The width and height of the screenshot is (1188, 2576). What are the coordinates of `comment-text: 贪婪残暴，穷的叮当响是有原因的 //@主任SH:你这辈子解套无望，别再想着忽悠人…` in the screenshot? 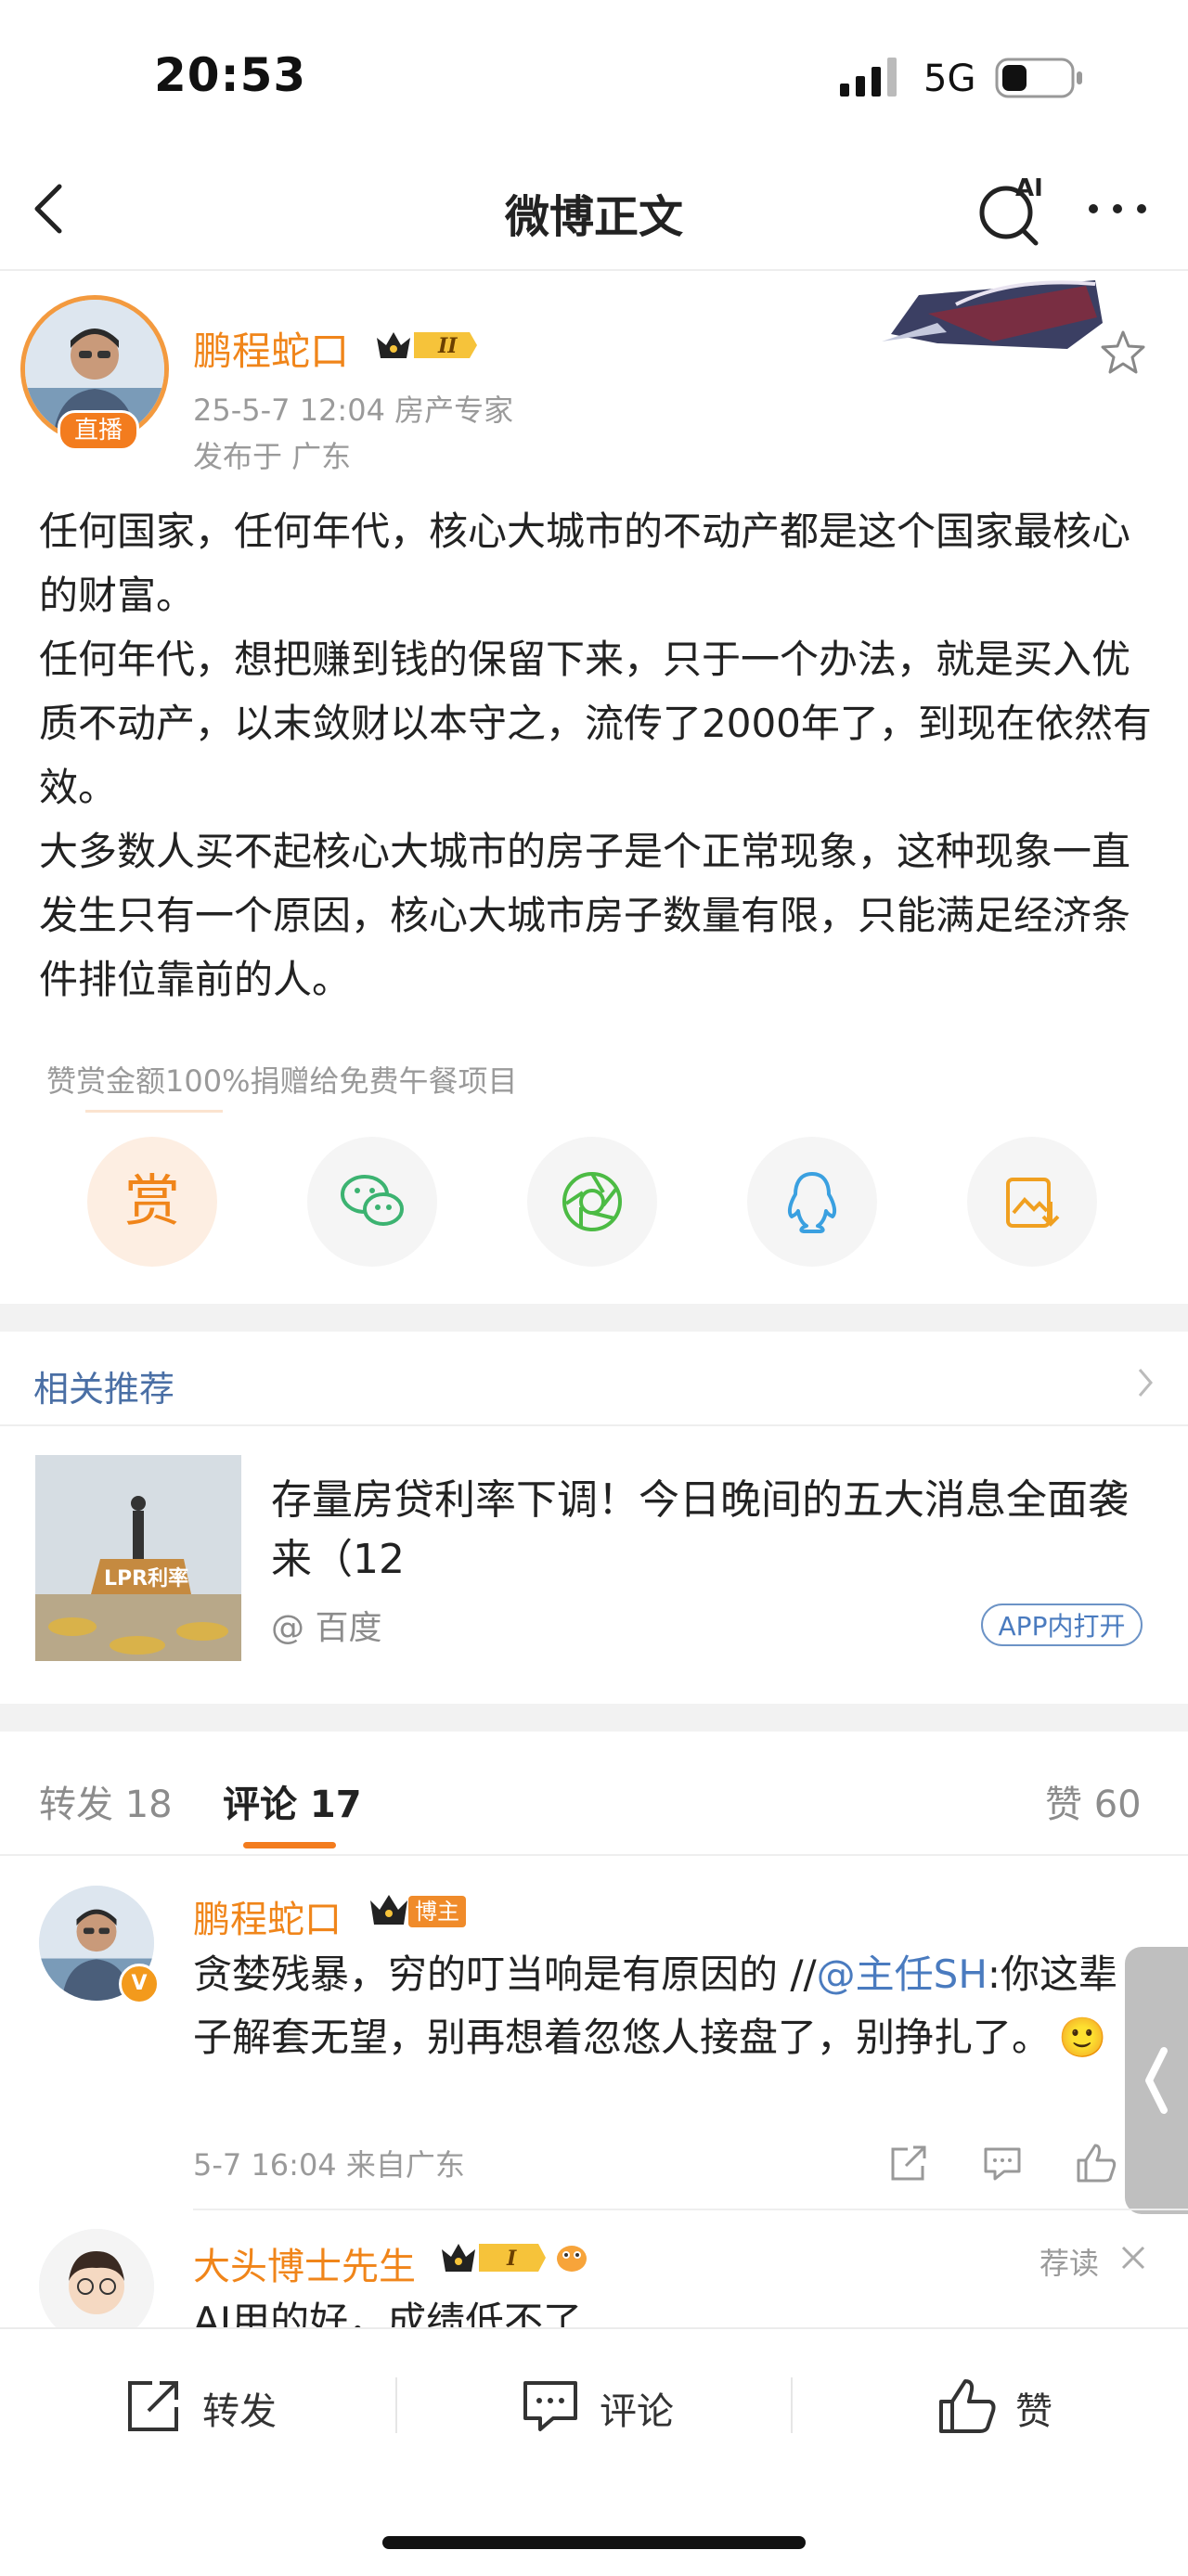 It's located at (661, 2006).